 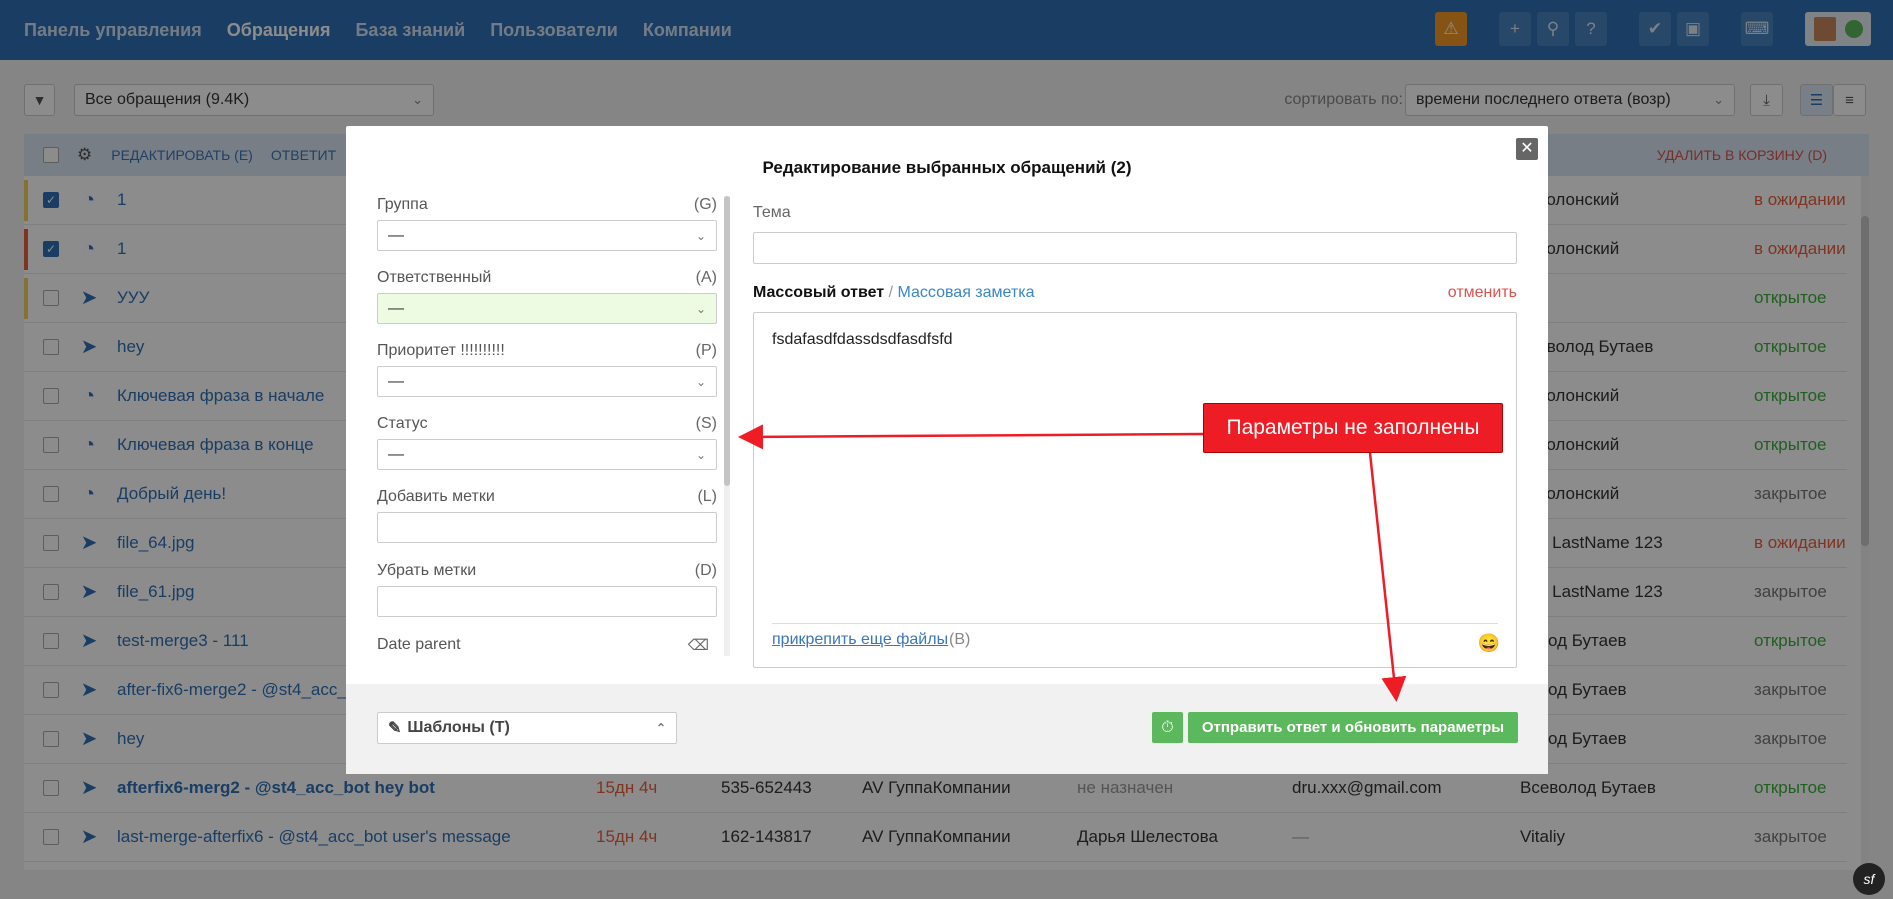 What do you see at coordinates (1072, 563) in the screenshot?
I see `annotation-arrows` at bounding box center [1072, 563].